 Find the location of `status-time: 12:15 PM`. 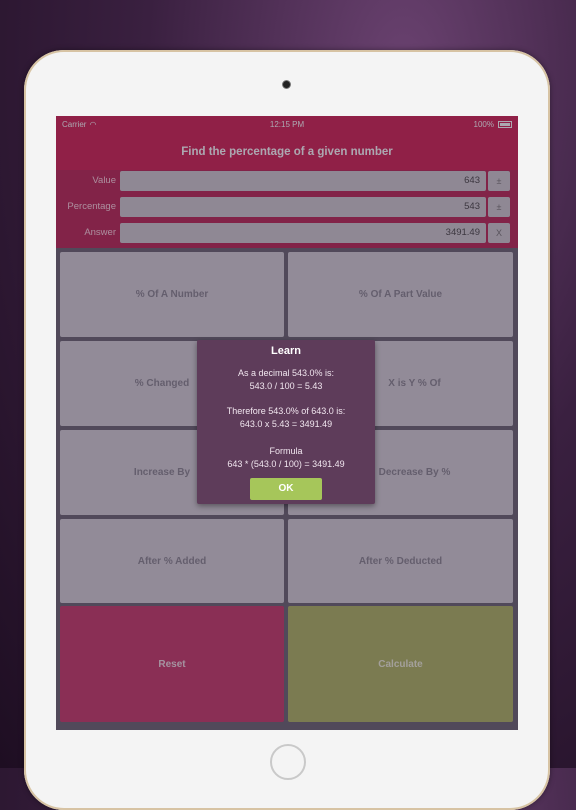

status-time: 12:15 PM is located at coordinates (287, 124).